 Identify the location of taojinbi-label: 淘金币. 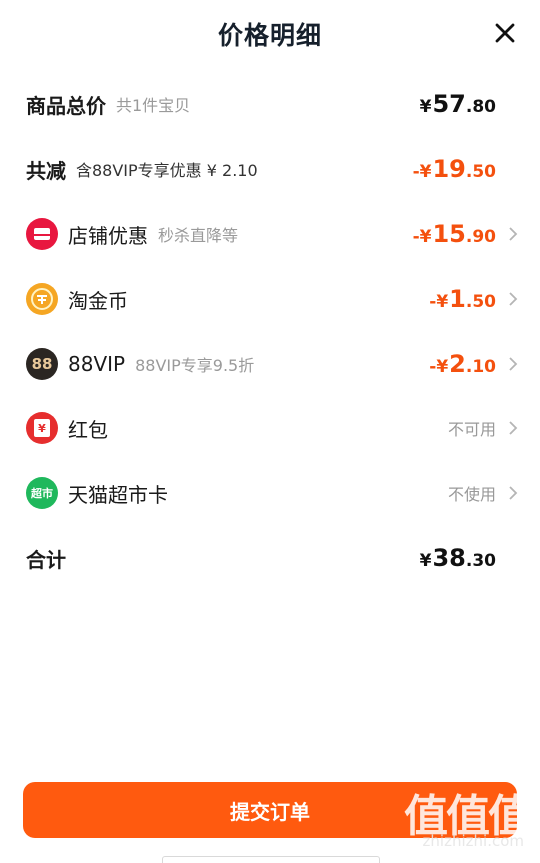
(98, 300).